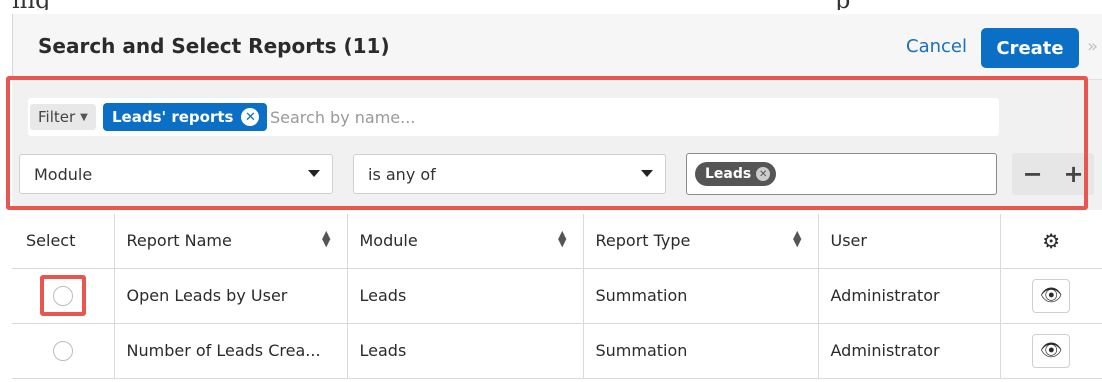 The width and height of the screenshot is (1102, 382). Describe the element at coordinates (231, 296) in the screenshot. I see `report-name-cell: Open Leads by User` at that location.